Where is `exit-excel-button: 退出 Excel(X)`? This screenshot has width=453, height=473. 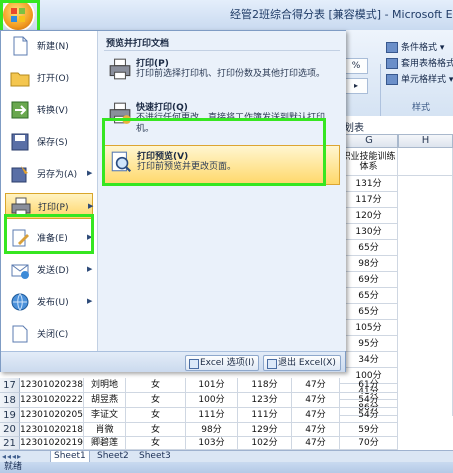 exit-excel-button: 退出 Excel(X) is located at coordinates (302, 363).